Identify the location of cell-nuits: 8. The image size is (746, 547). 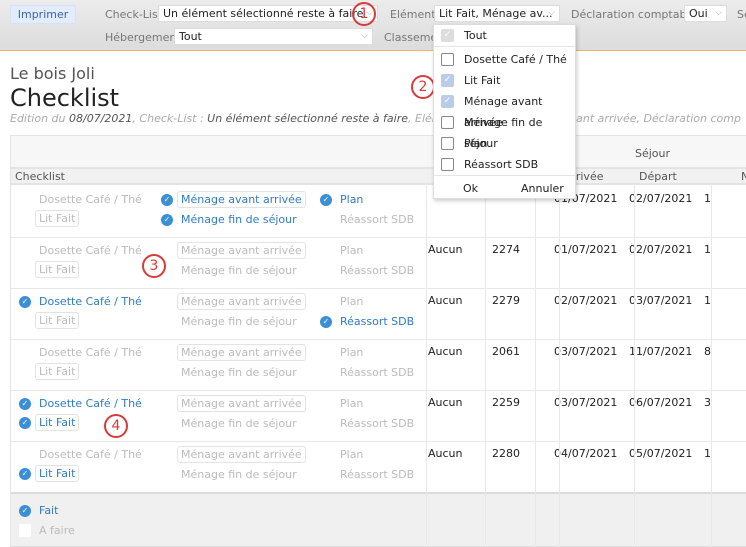
(707, 351).